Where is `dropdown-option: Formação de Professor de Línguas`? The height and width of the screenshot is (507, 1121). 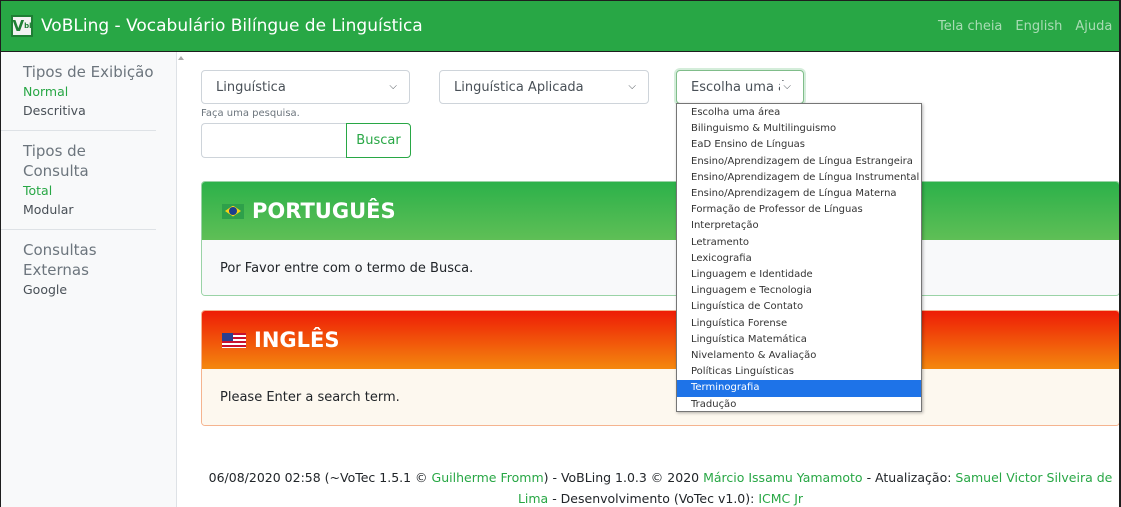 dropdown-option: Formação de Professor de Línguas is located at coordinates (799, 210).